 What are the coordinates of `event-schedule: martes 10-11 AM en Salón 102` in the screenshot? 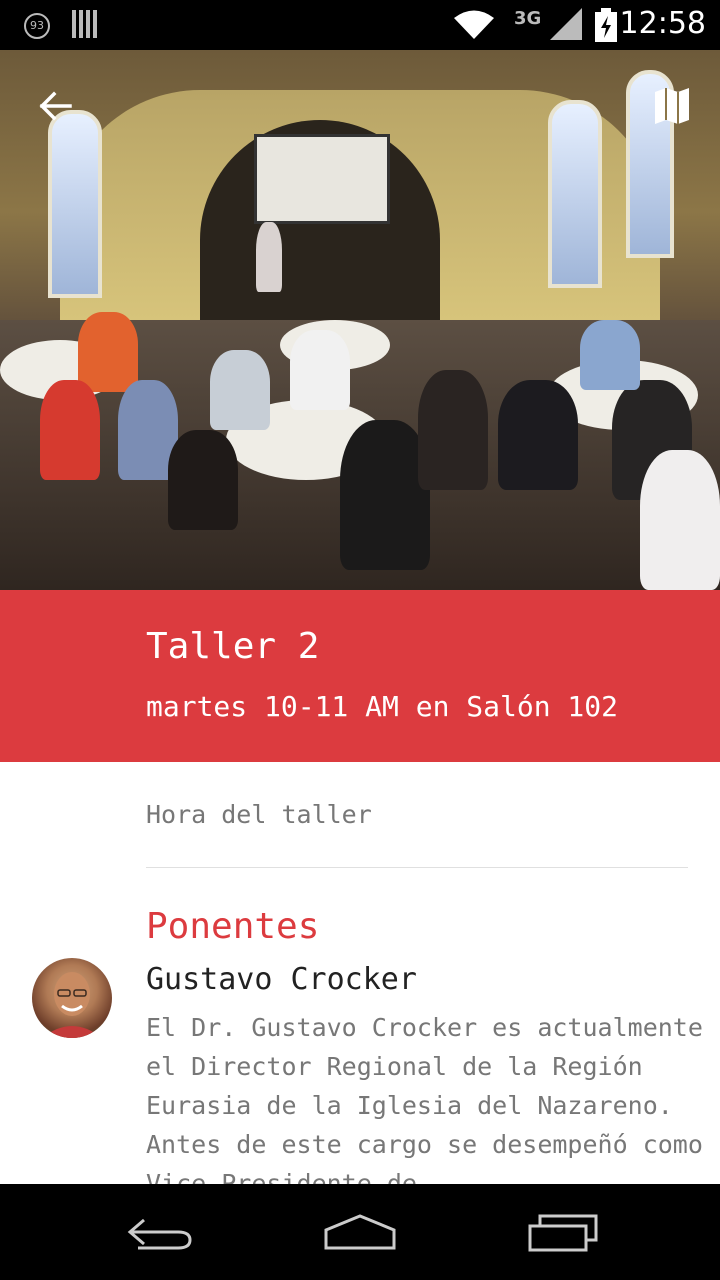 It's located at (382, 706).